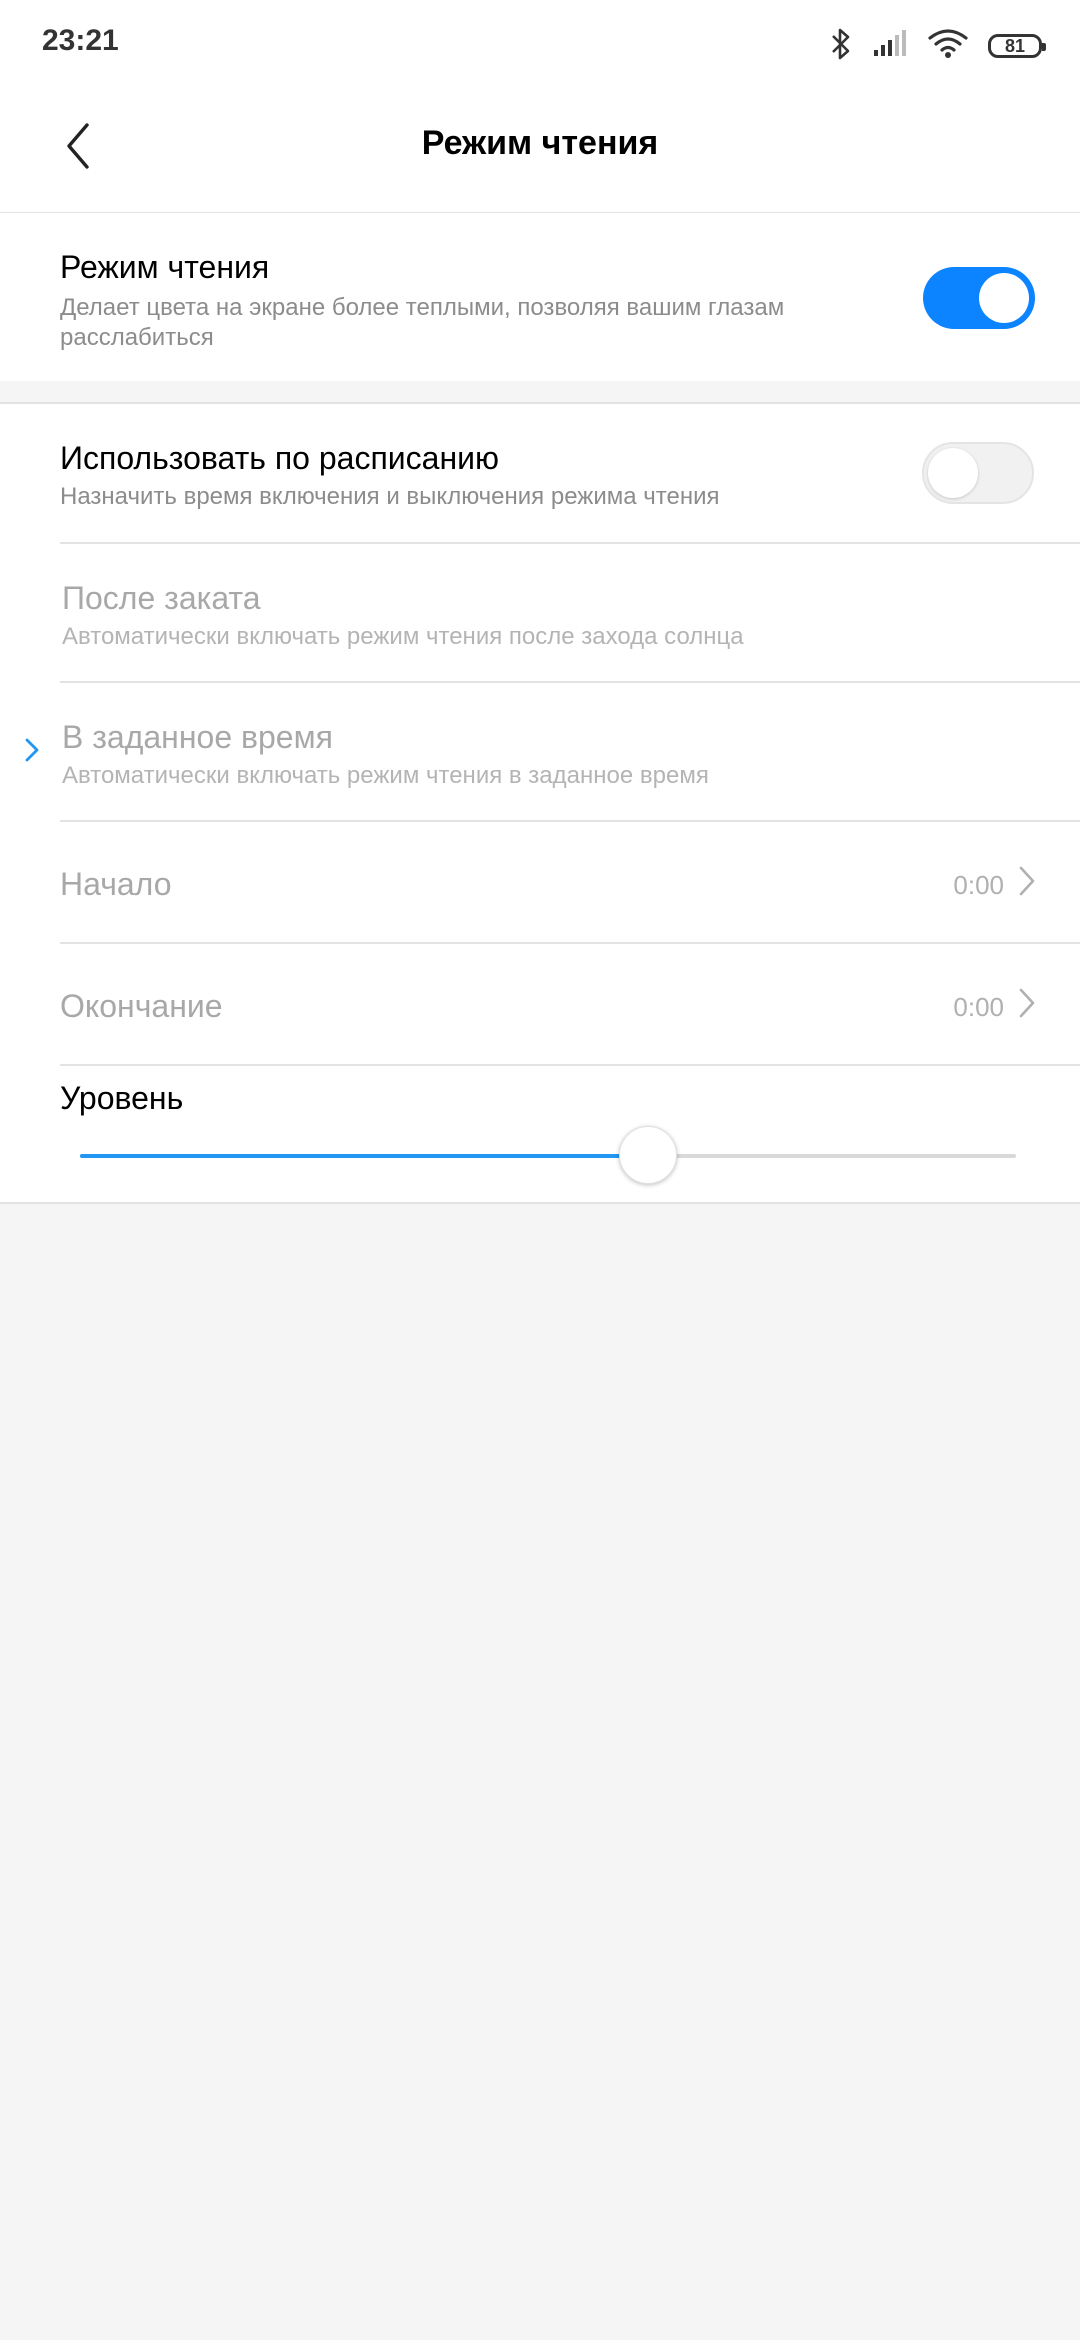 The image size is (1080, 2340). I want to click on start-time-label: Начало, so click(116, 884).